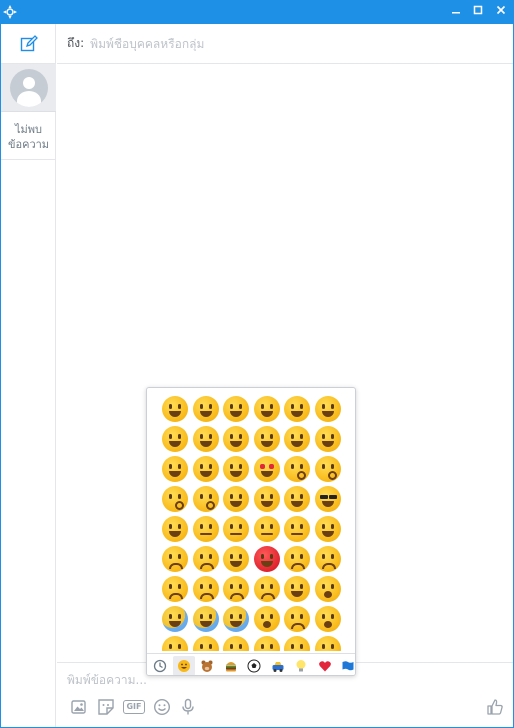 The height and width of the screenshot is (728, 514). Describe the element at coordinates (205, 469) in the screenshot. I see `emoji-yum` at that location.